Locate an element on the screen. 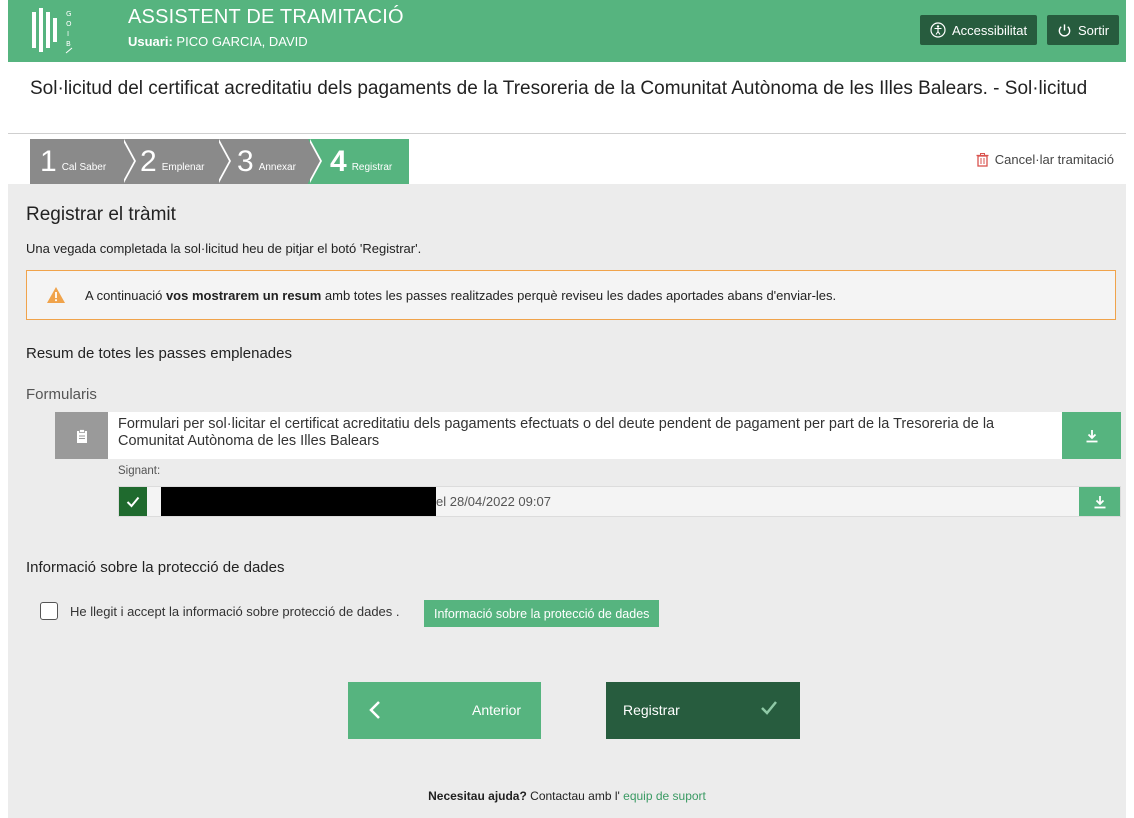 This screenshot has width=1134, height=818. trash-icon is located at coordinates (982, 159).